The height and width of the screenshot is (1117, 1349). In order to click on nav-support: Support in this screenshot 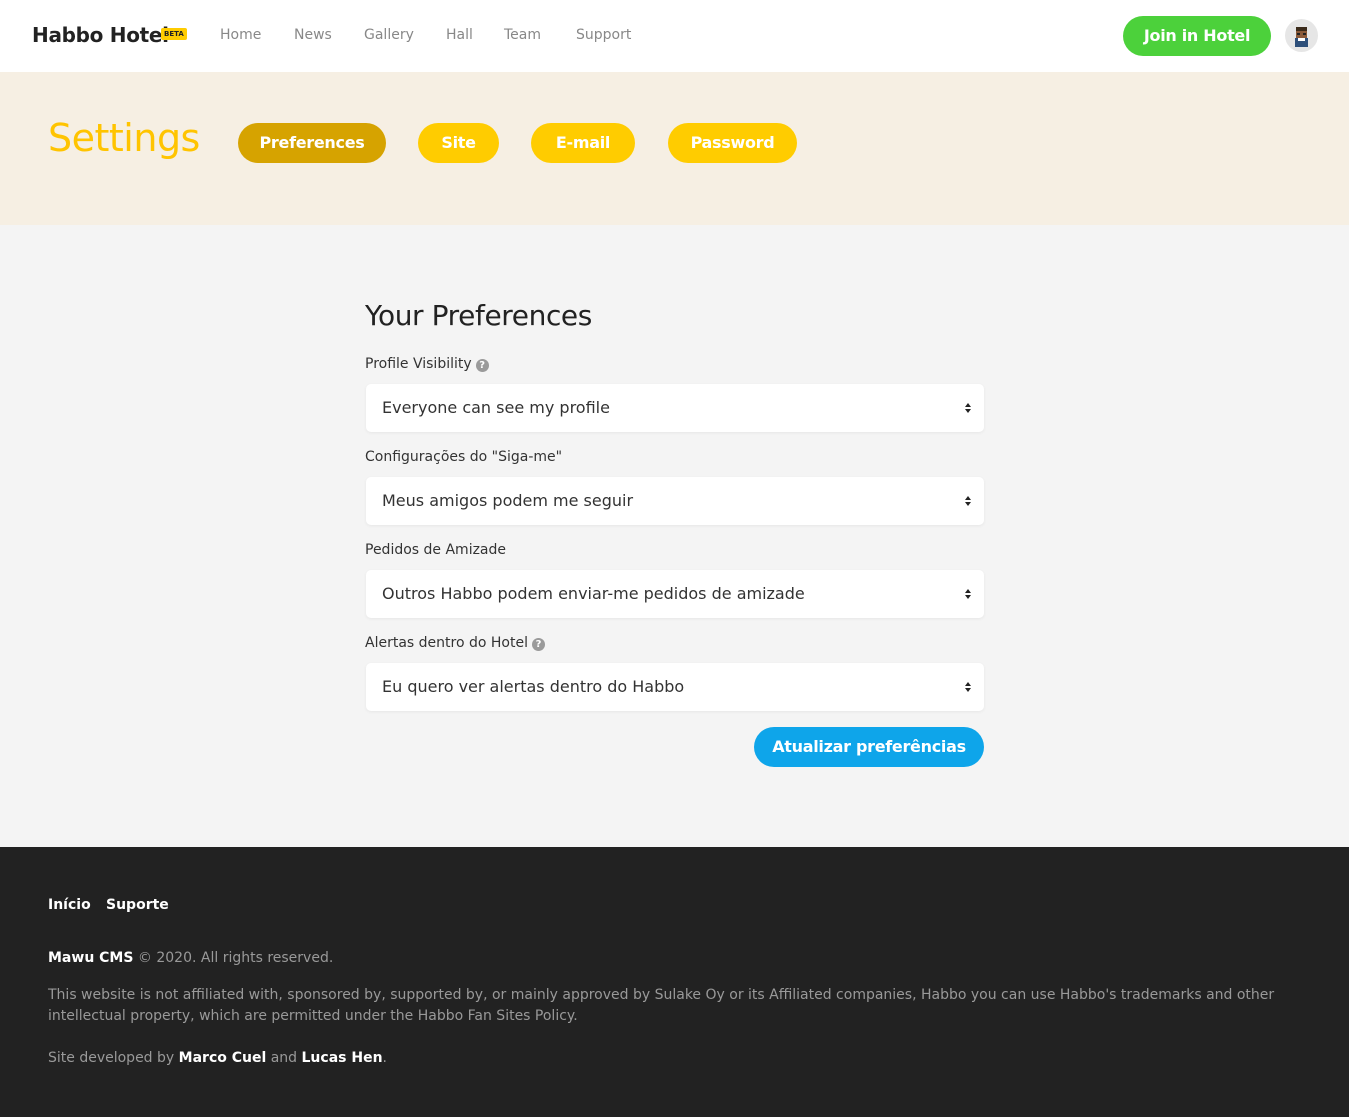, I will do `click(603, 35)`.